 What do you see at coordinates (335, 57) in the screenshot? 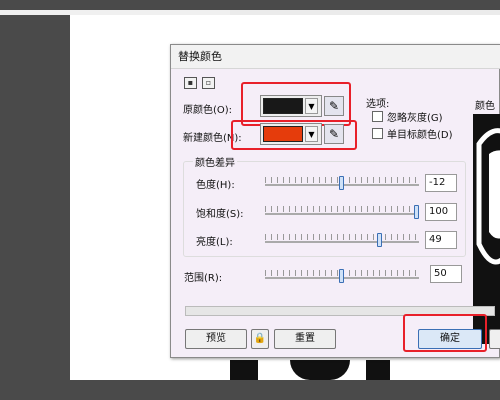
I see `dialog-title: 替换颜色` at bounding box center [335, 57].